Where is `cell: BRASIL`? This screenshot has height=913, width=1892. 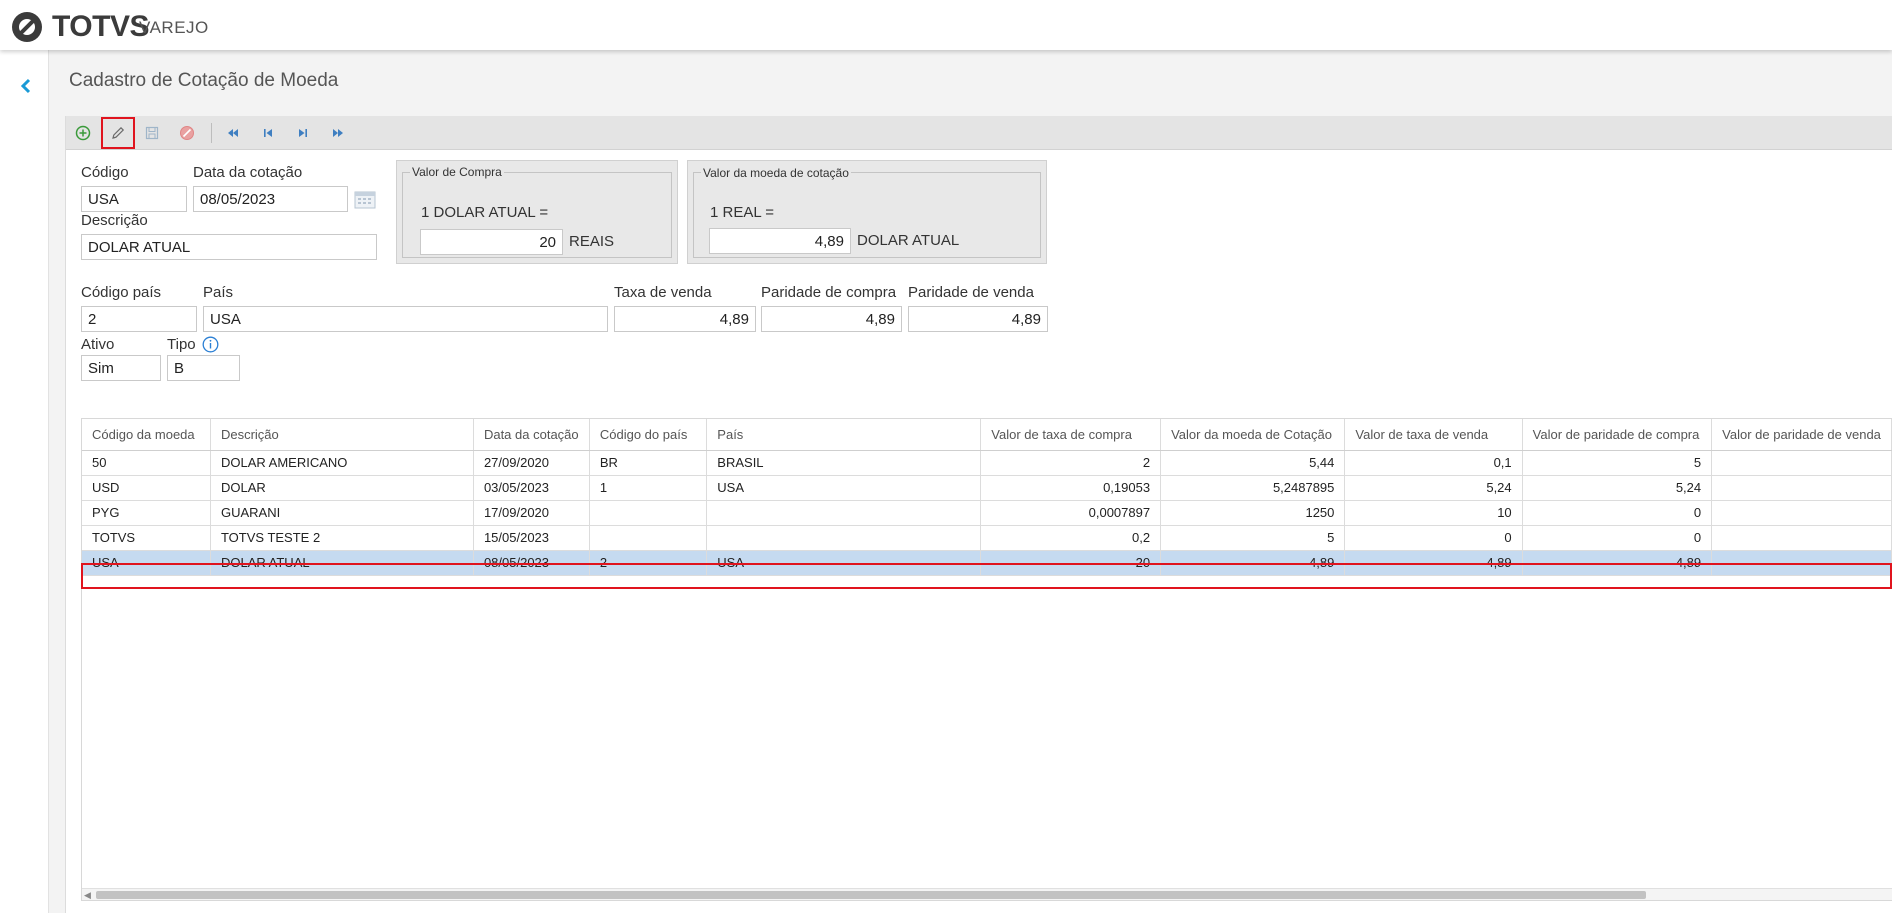
cell: BRASIL is located at coordinates (844, 463).